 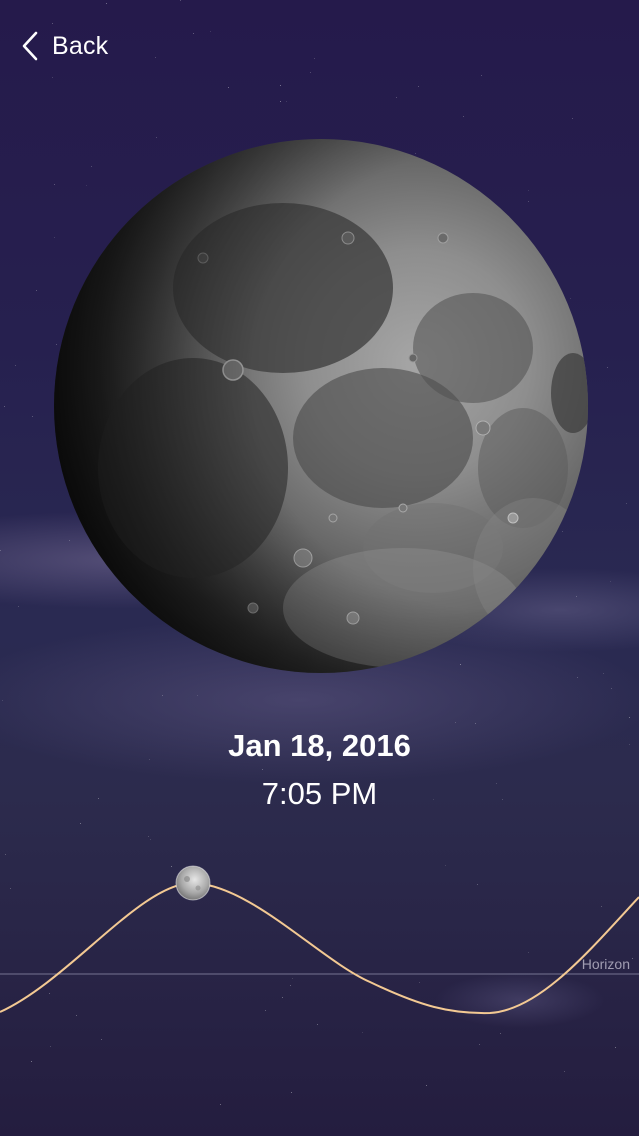 I want to click on moon-altitude-curve, so click(x=319, y=948).